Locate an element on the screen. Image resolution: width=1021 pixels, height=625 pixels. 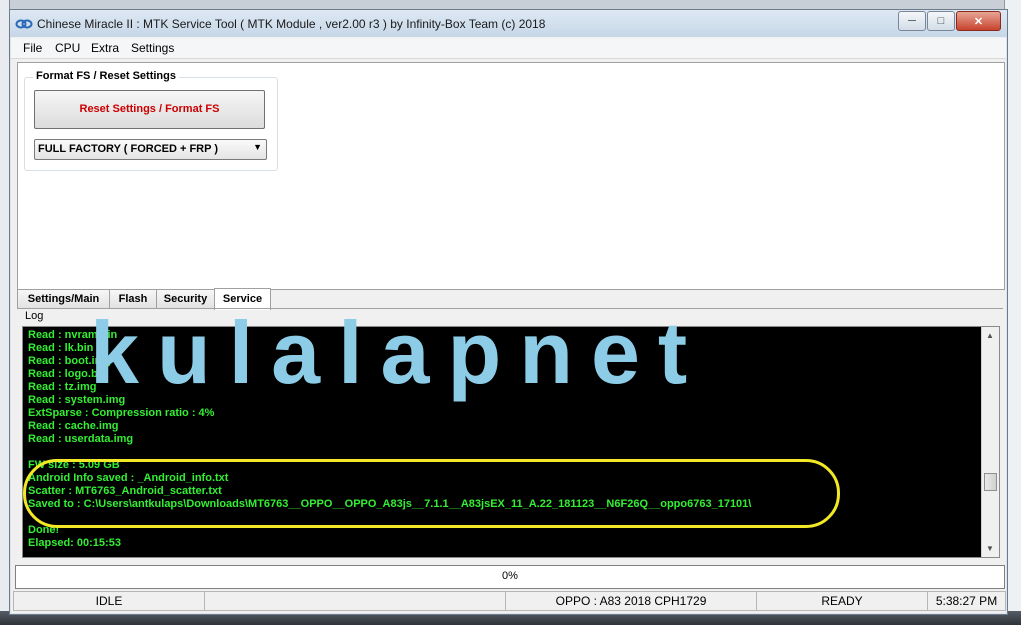
close-button: ✕ is located at coordinates (978, 21).